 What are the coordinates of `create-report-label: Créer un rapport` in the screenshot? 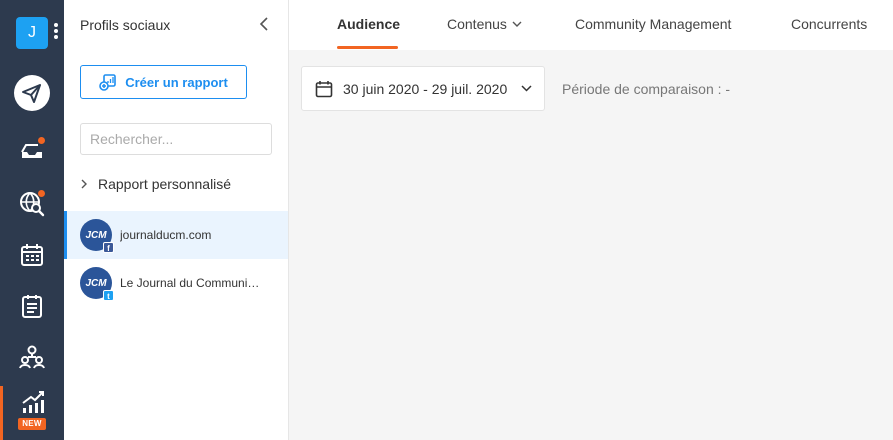 It's located at (176, 82).